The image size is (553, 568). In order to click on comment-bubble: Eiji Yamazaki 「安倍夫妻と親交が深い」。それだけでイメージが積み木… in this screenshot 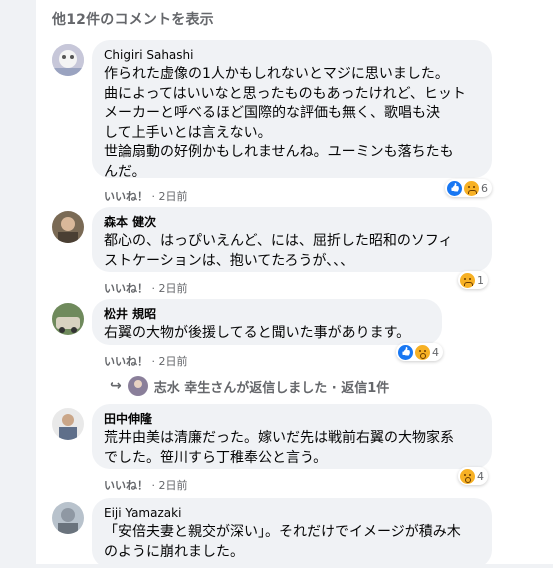, I will do `click(292, 533)`.